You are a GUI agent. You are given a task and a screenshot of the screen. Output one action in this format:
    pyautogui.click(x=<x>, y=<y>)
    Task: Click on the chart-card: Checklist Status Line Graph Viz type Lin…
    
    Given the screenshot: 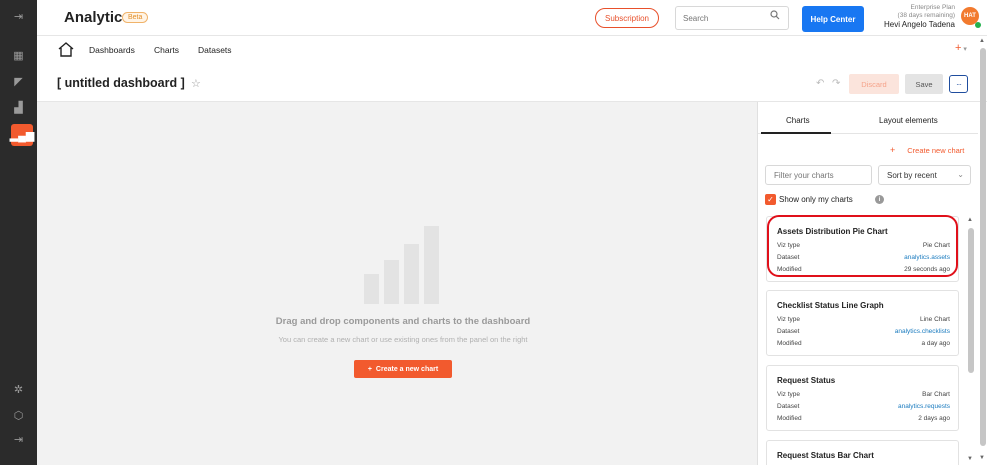 What is the action you would take?
    pyautogui.click(x=862, y=323)
    